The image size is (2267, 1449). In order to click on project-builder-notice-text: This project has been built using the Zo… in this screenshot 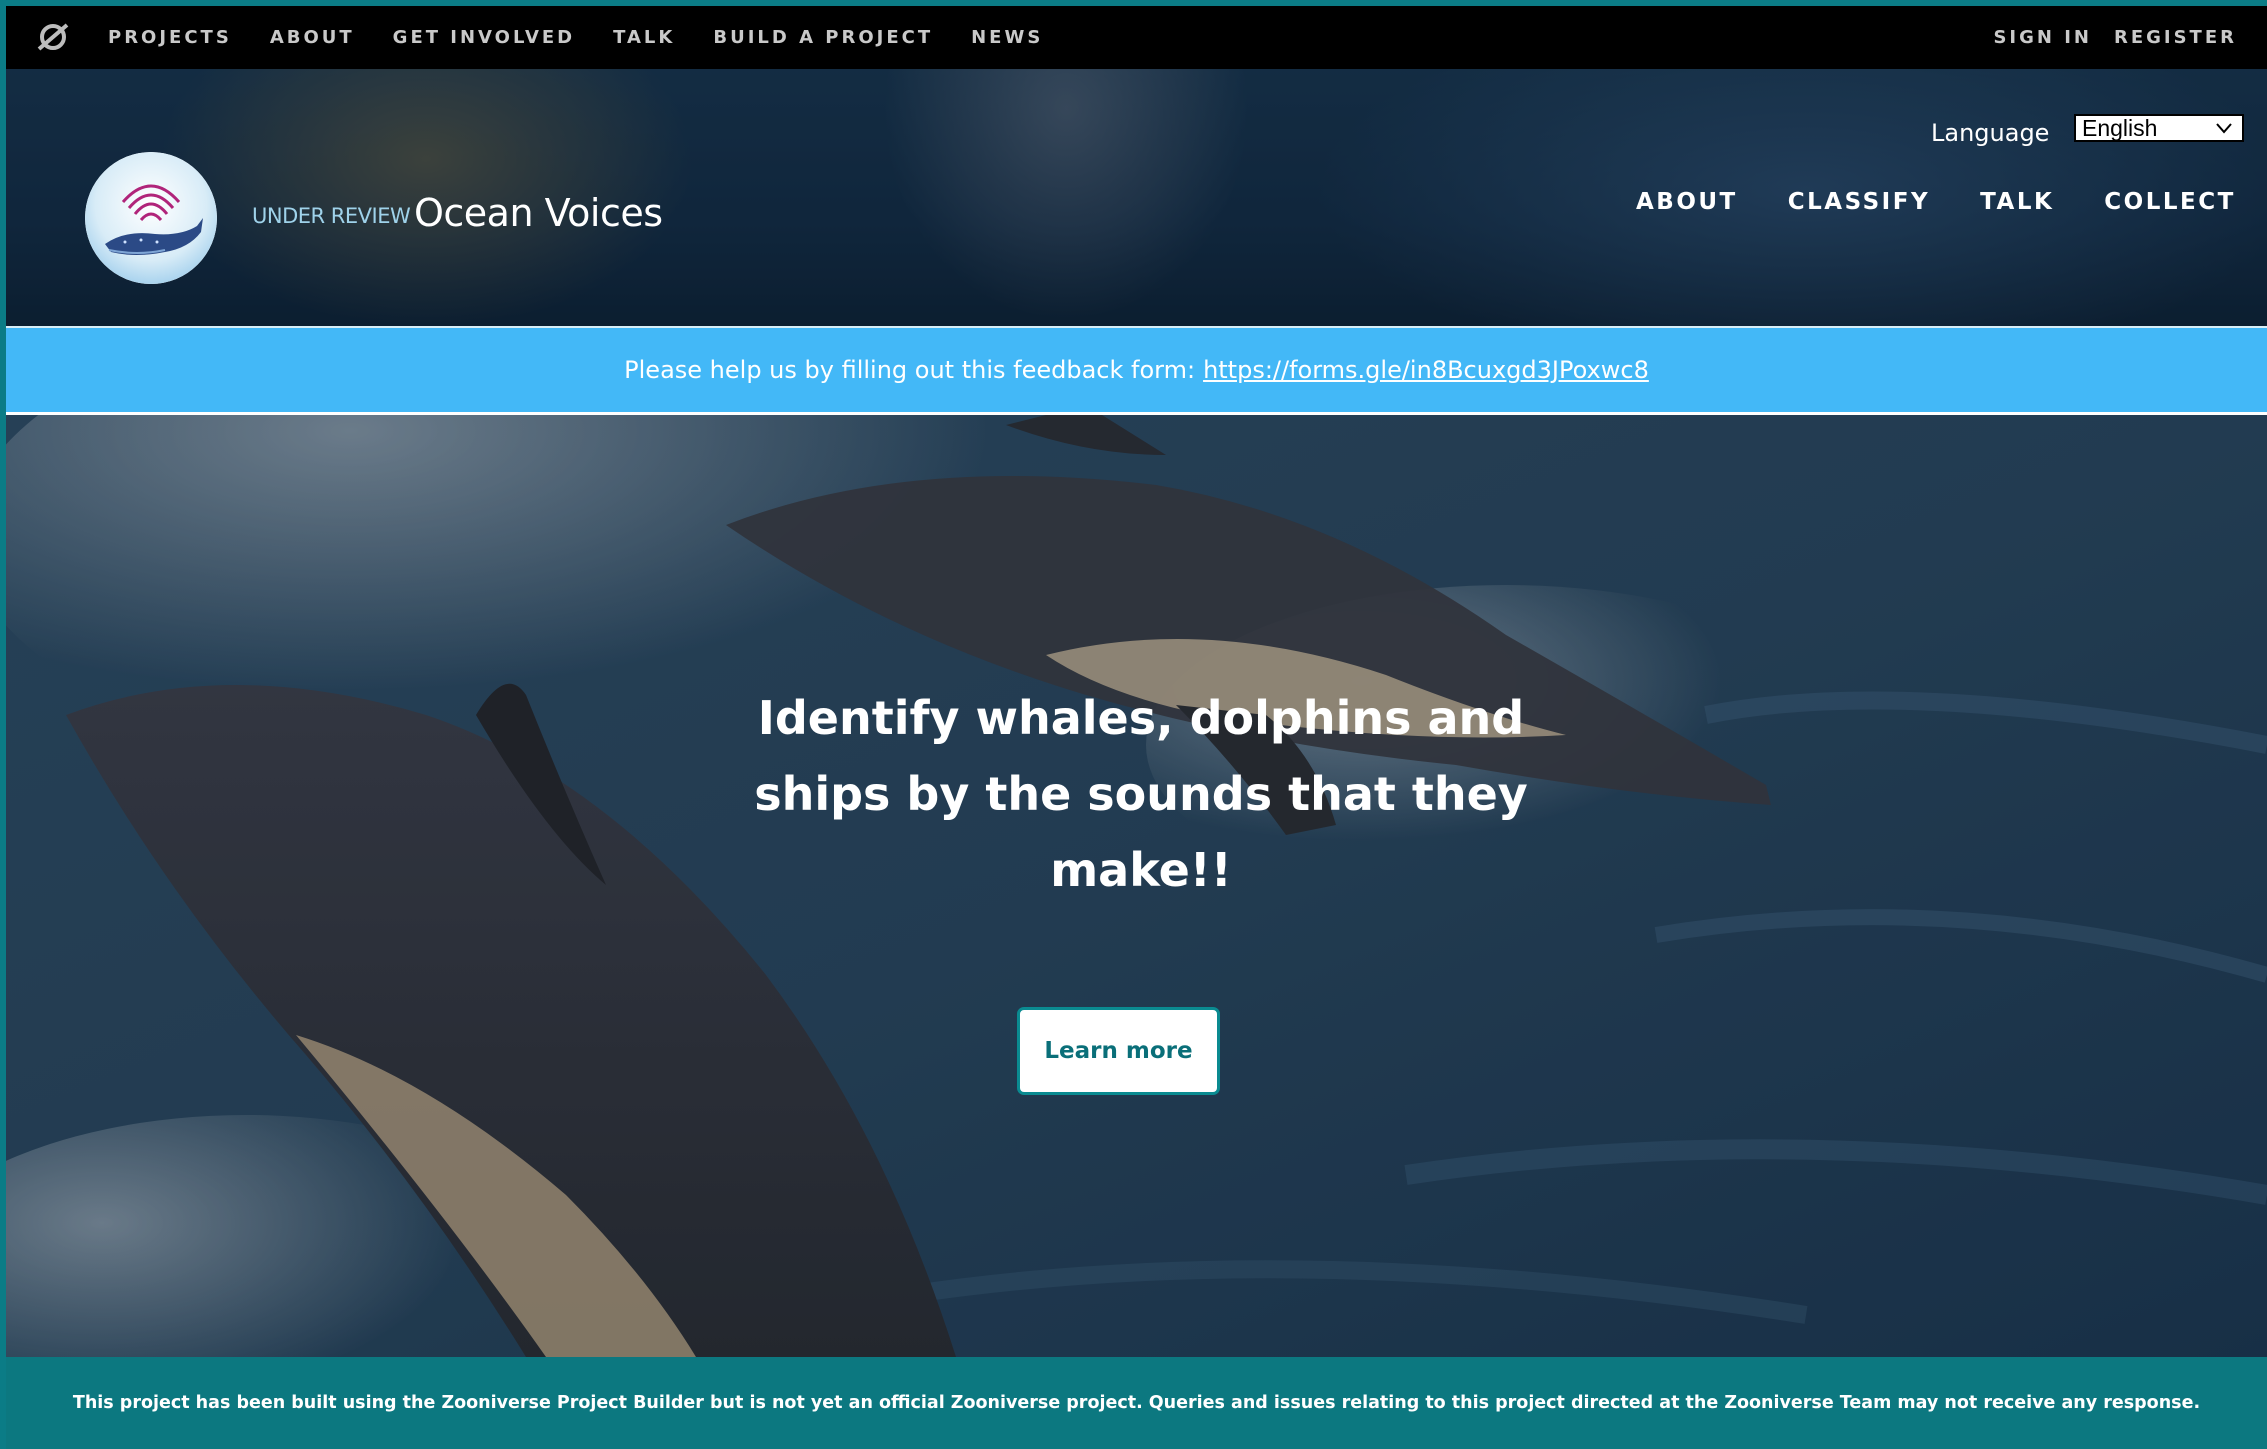, I will do `click(1136, 1403)`.